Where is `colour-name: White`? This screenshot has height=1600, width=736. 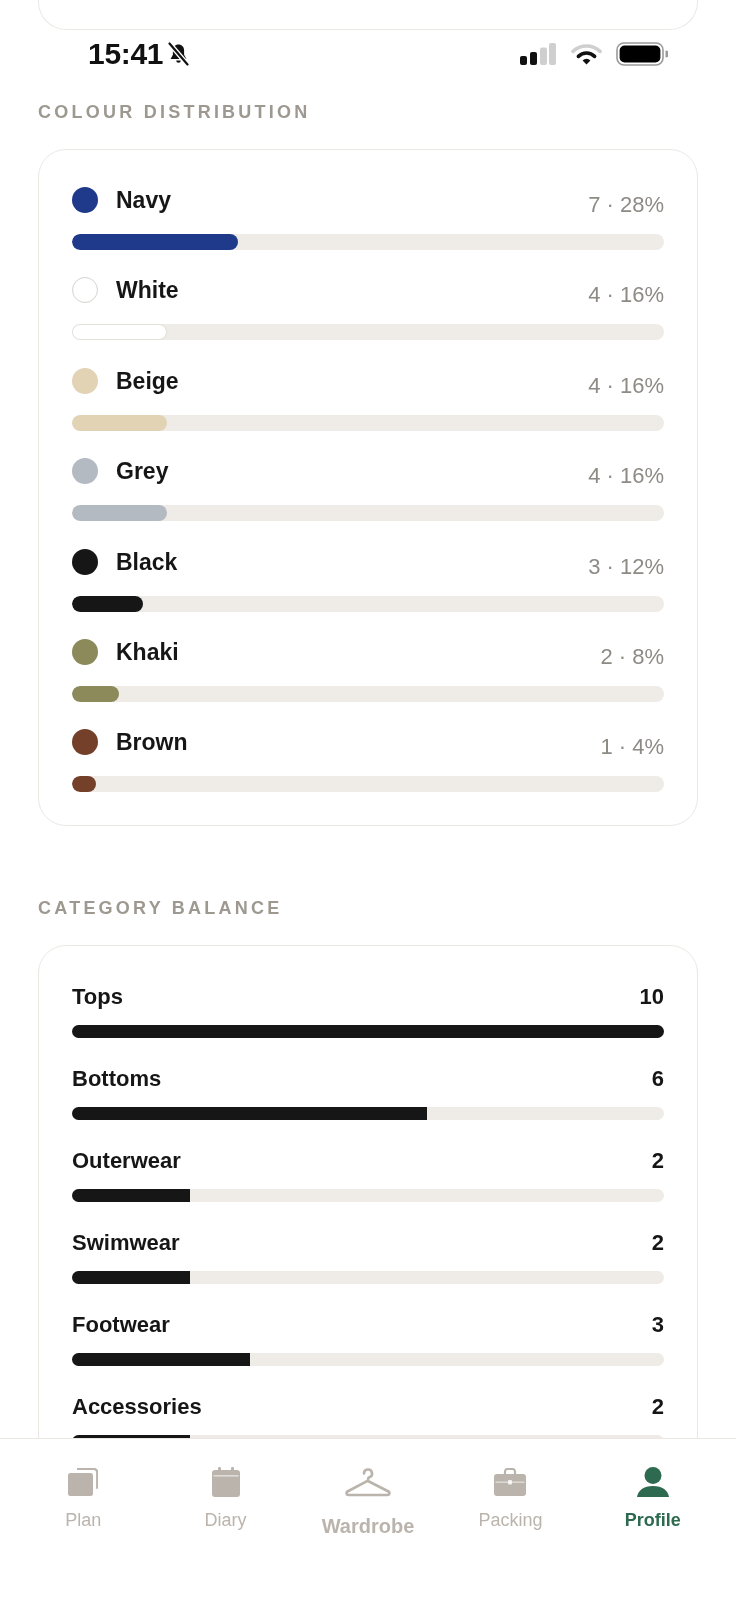 colour-name: White is located at coordinates (147, 290).